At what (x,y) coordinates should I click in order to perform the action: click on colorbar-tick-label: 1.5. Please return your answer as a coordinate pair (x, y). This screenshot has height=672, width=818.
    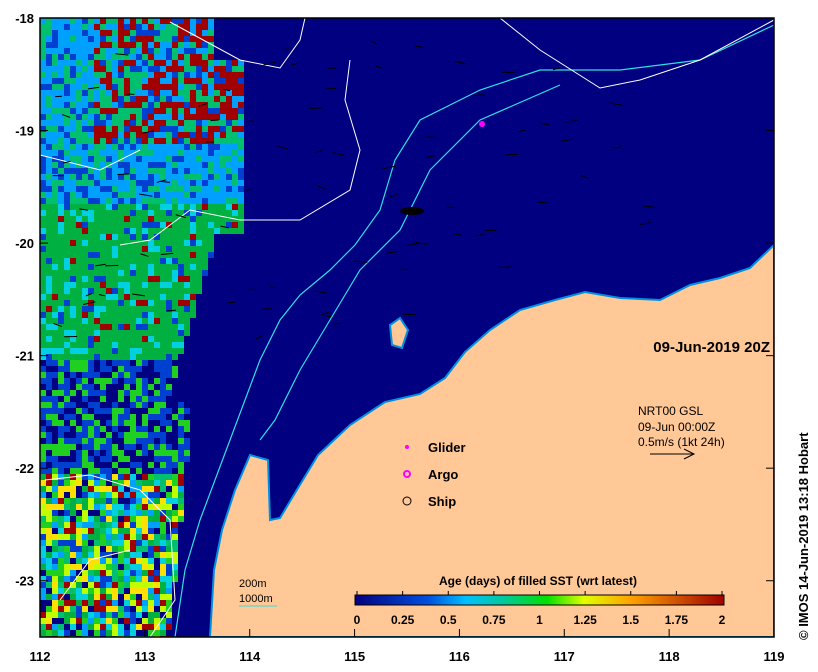
    Looking at the image, I should click on (630, 620).